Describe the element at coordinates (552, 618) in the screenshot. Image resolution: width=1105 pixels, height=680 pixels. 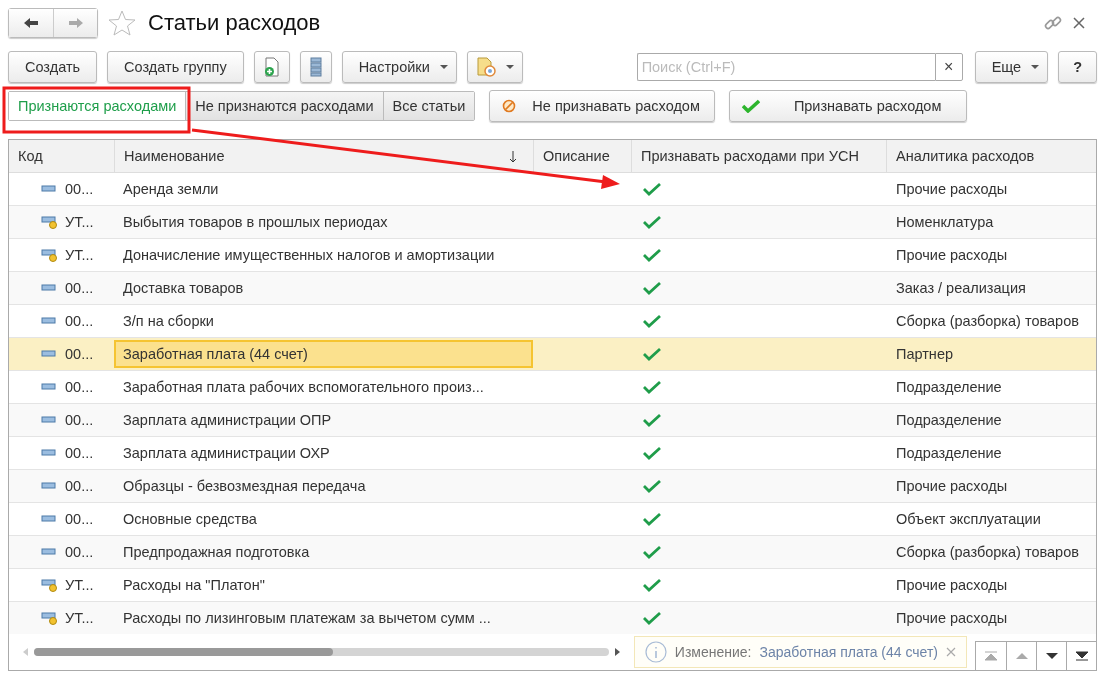
I see `table-row: УТ... Расходы по лизинговым платежам за вычетом сумм ... Прочие расходы` at that location.